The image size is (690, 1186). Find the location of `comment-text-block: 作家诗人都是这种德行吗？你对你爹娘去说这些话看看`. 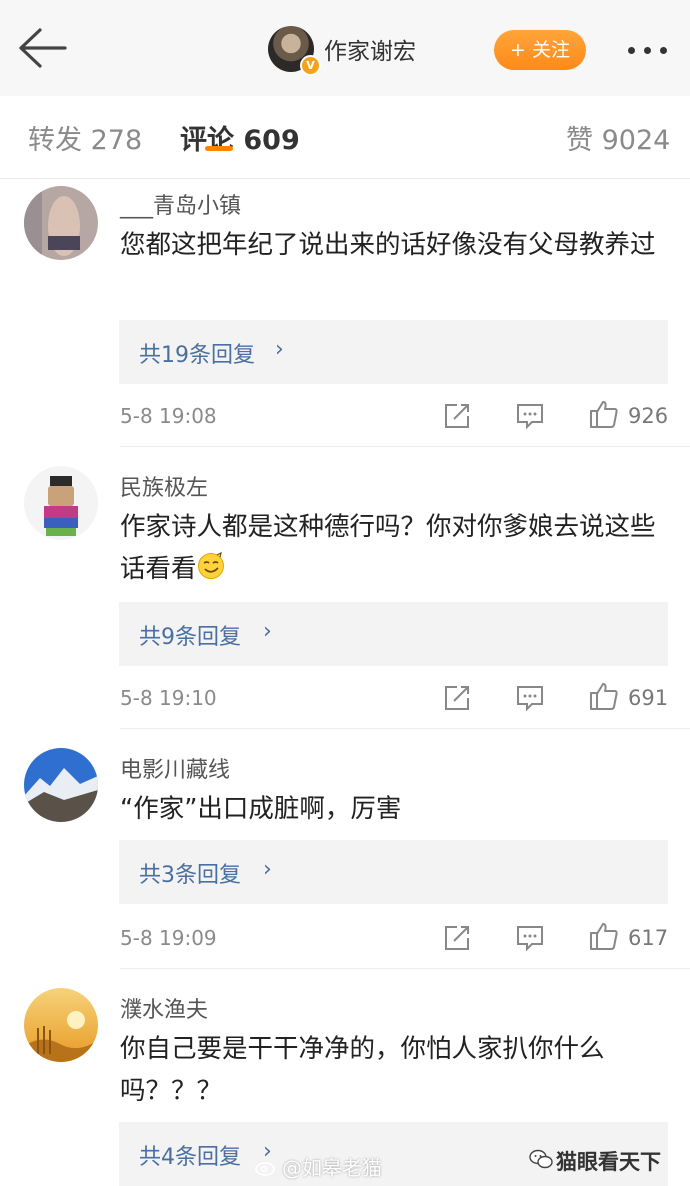

comment-text-block: 作家诗人都是这种德行吗？你对你爹娘去说这些话看看 is located at coordinates (396, 548).